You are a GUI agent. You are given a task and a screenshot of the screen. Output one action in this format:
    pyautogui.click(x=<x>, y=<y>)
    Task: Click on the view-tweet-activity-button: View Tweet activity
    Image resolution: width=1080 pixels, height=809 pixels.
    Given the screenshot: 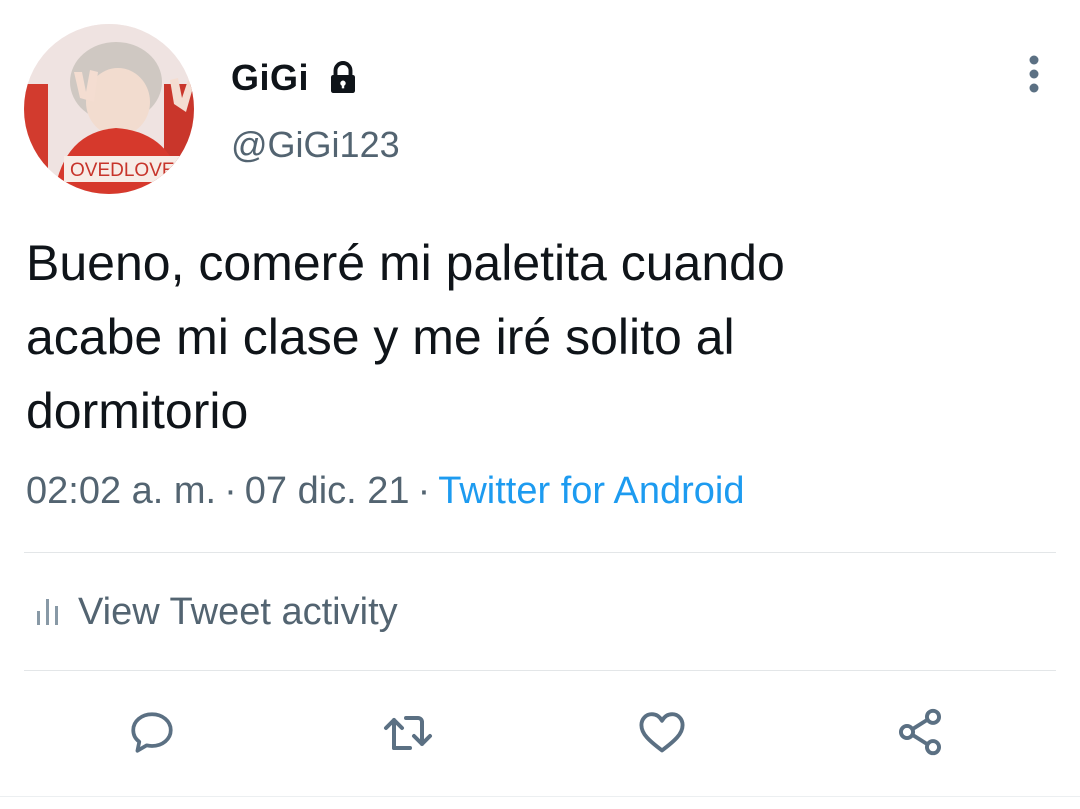 What is the action you would take?
    pyautogui.click(x=216, y=612)
    